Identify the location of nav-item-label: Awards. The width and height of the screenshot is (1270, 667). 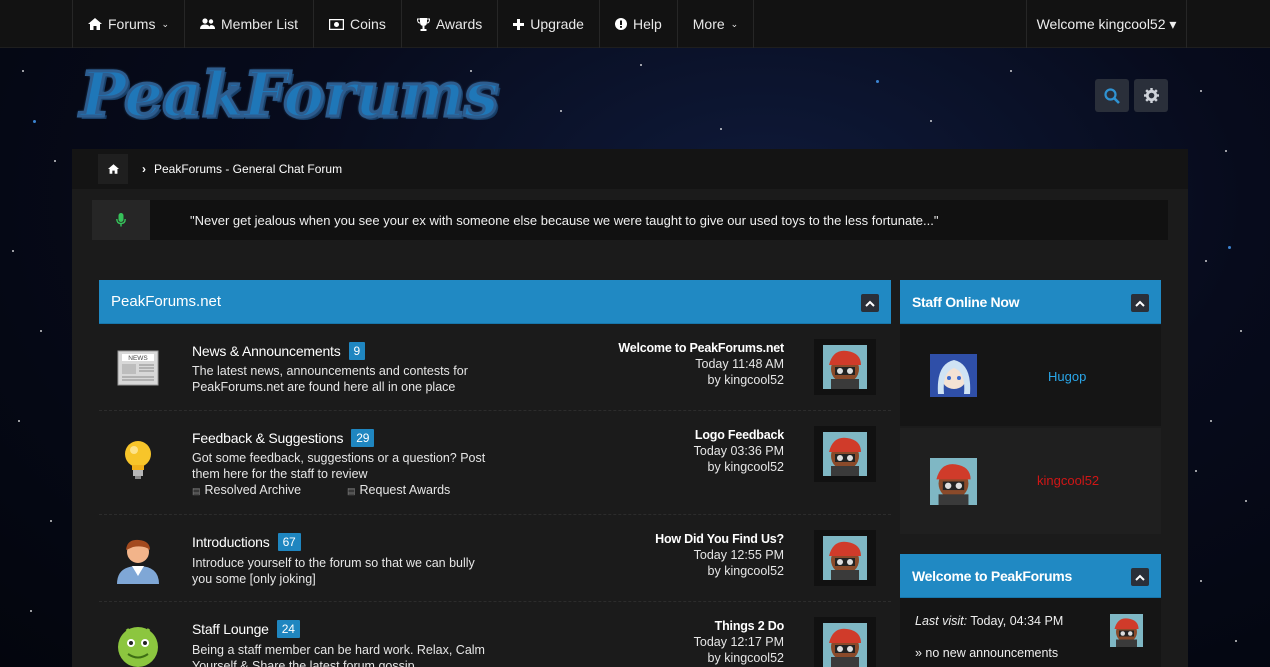
(459, 24).